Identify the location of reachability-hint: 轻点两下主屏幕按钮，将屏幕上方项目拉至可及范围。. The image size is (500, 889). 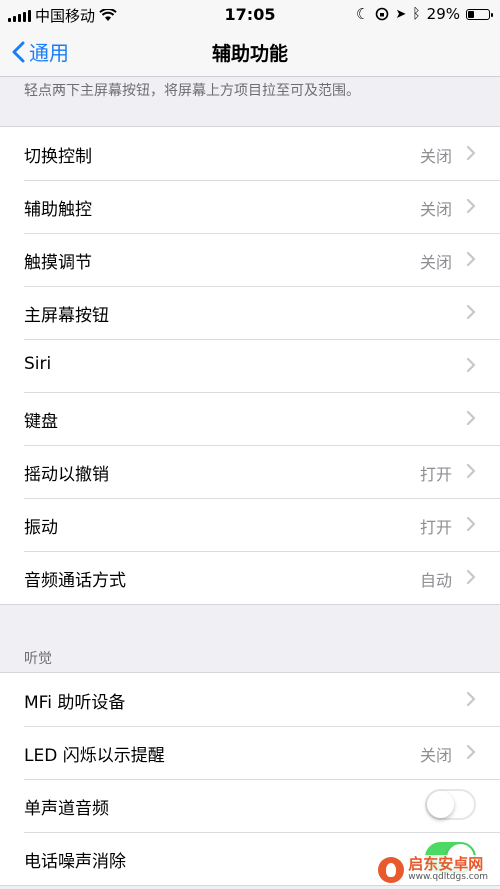
(192, 91).